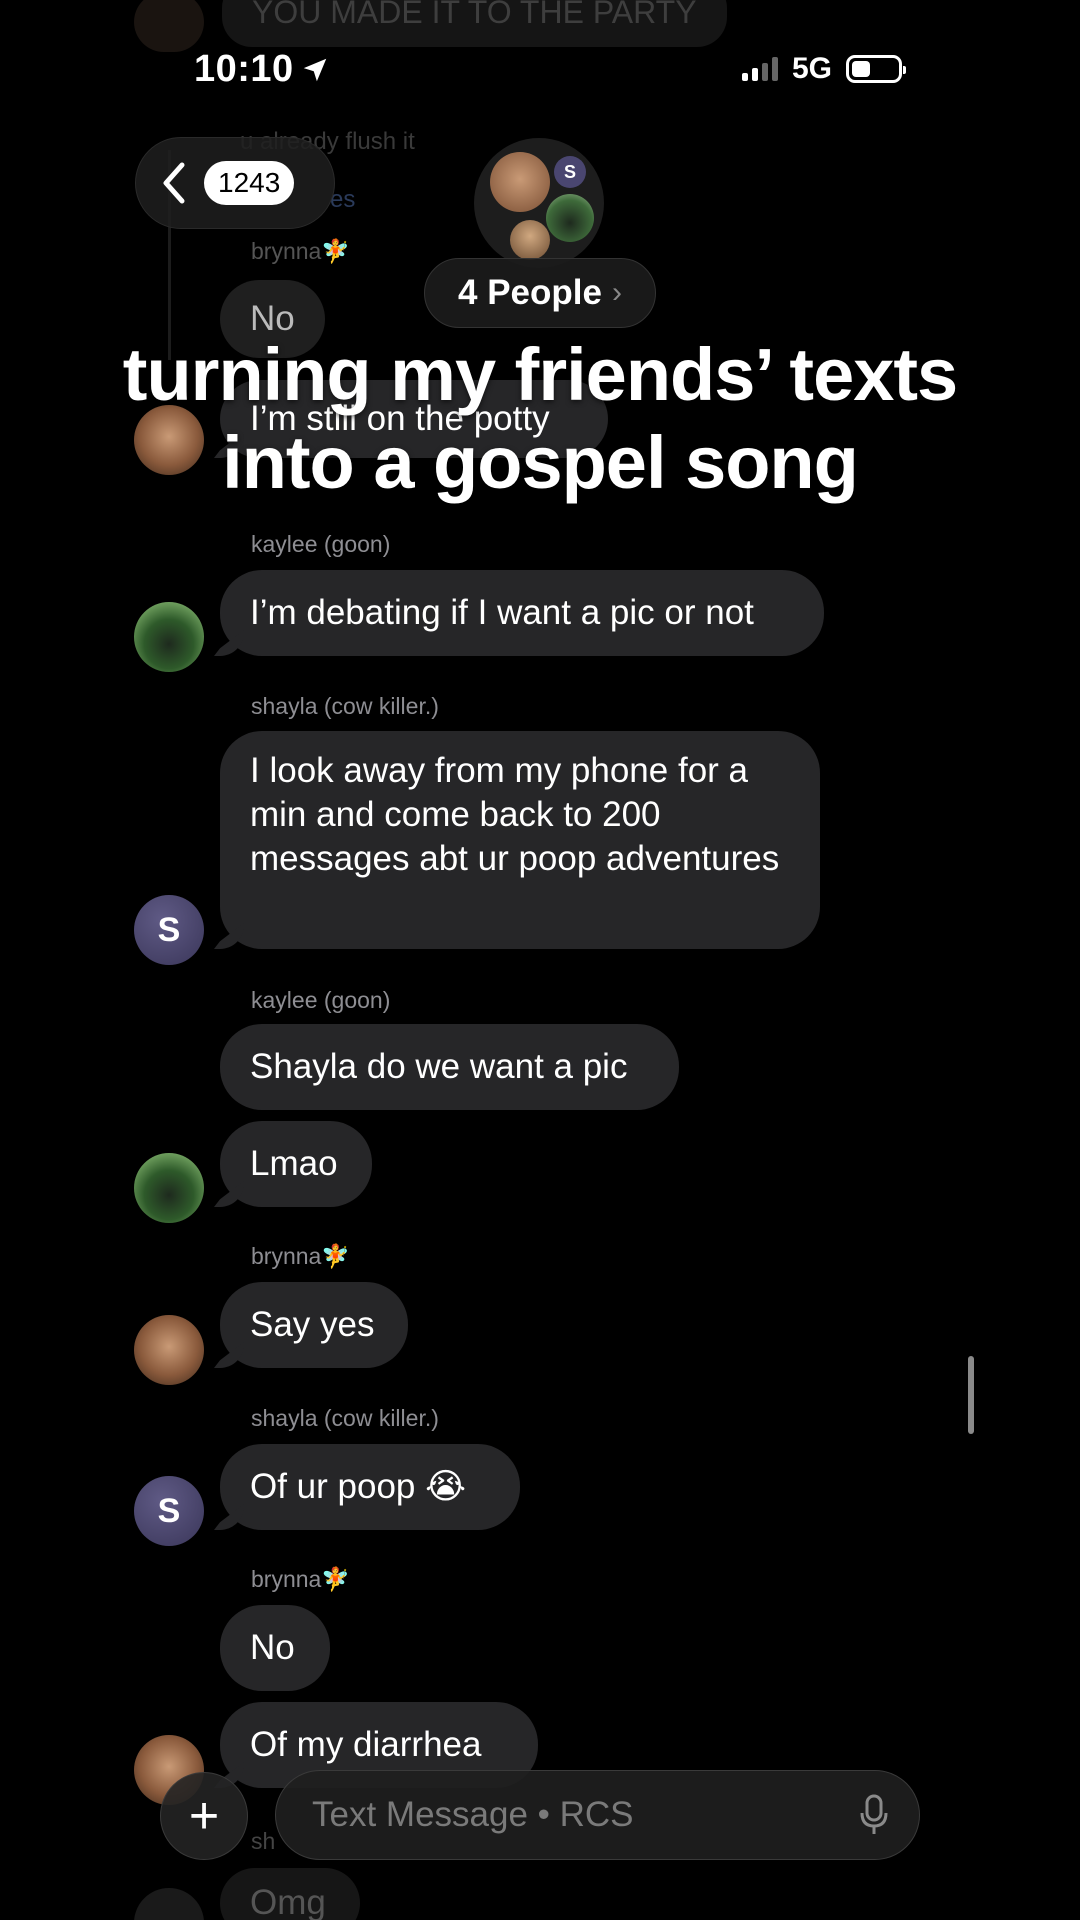  I want to click on message-composer, so click(597, 1815).